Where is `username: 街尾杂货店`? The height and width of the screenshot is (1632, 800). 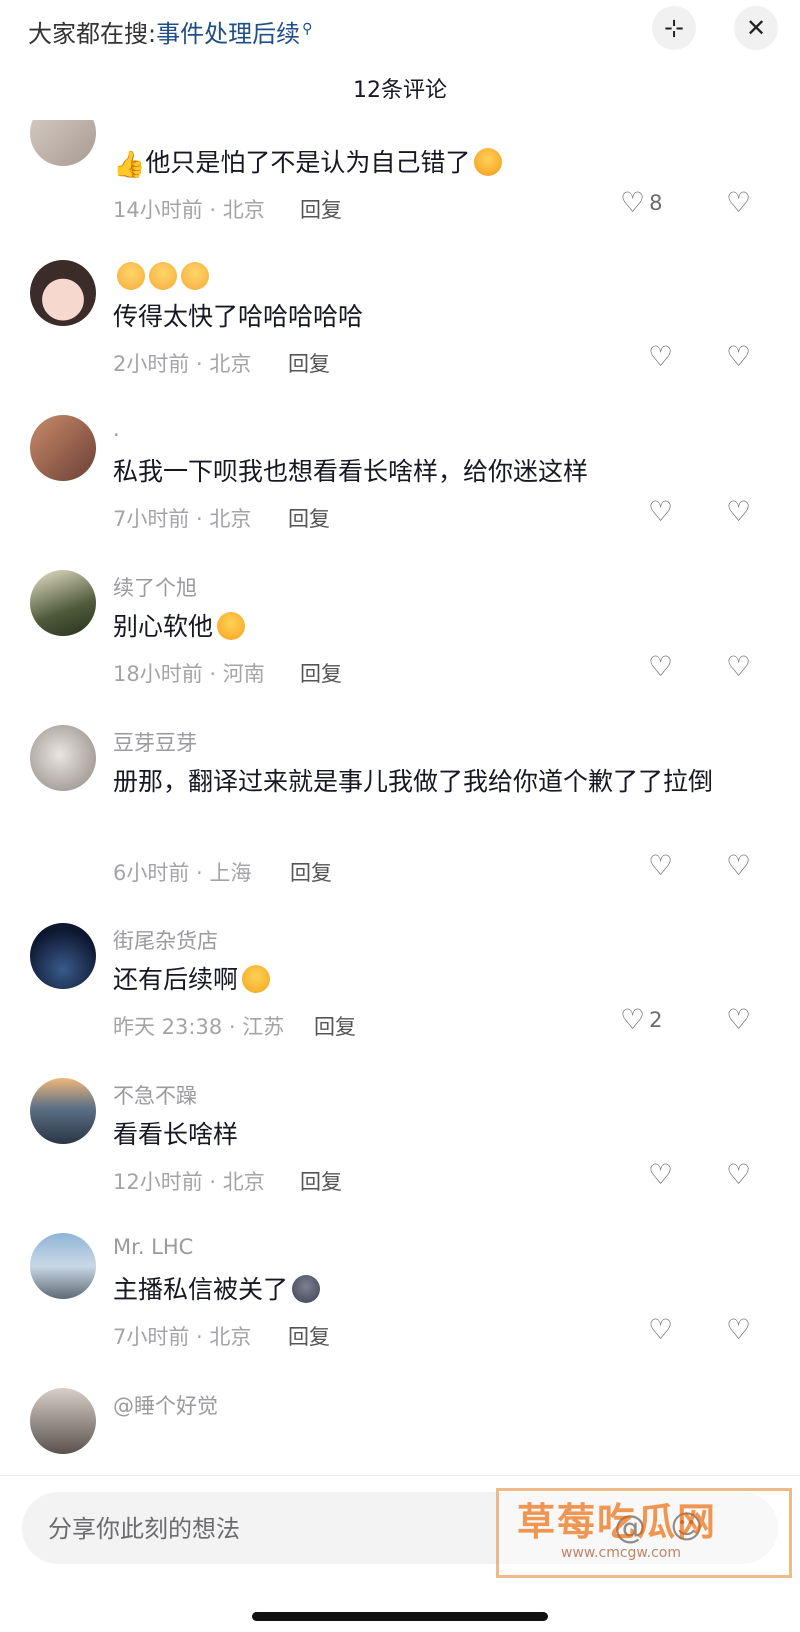 username: 街尾杂货店 is located at coordinates (165, 940).